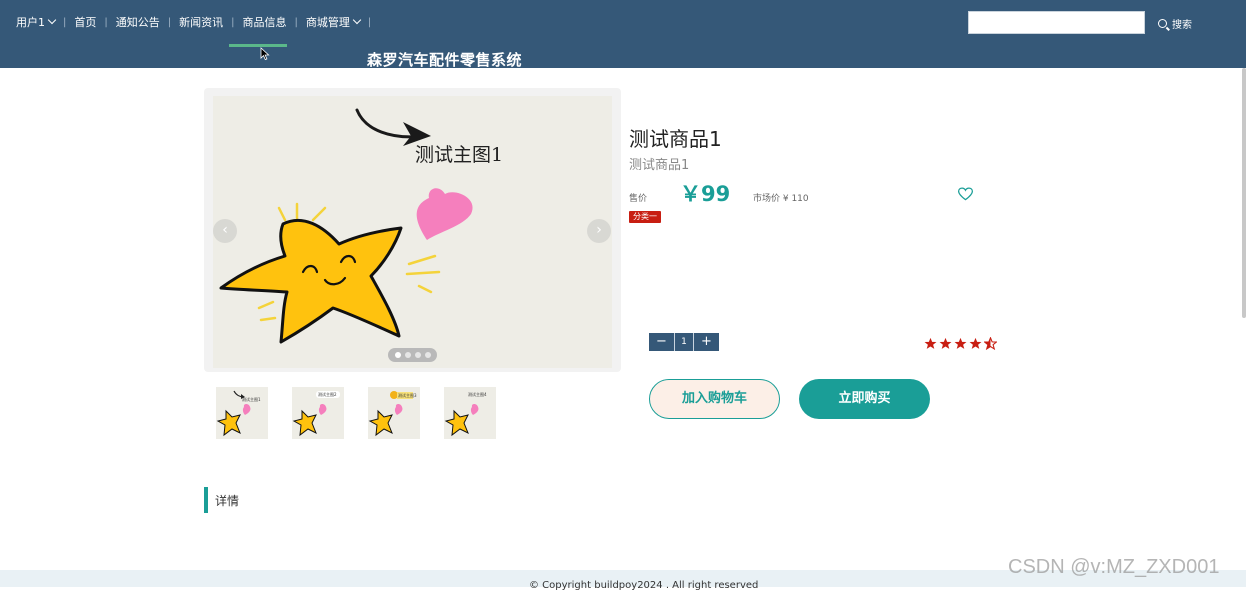  I want to click on chevron-right-icon: ›, so click(599, 230).